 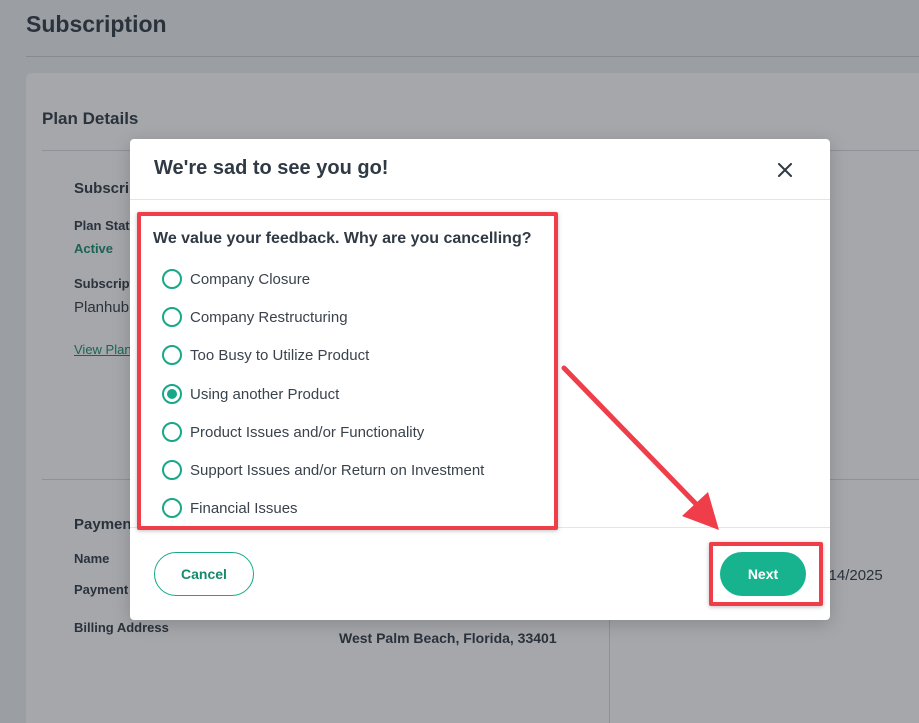 I want to click on cancel-button: Cancel, so click(x=204, y=574).